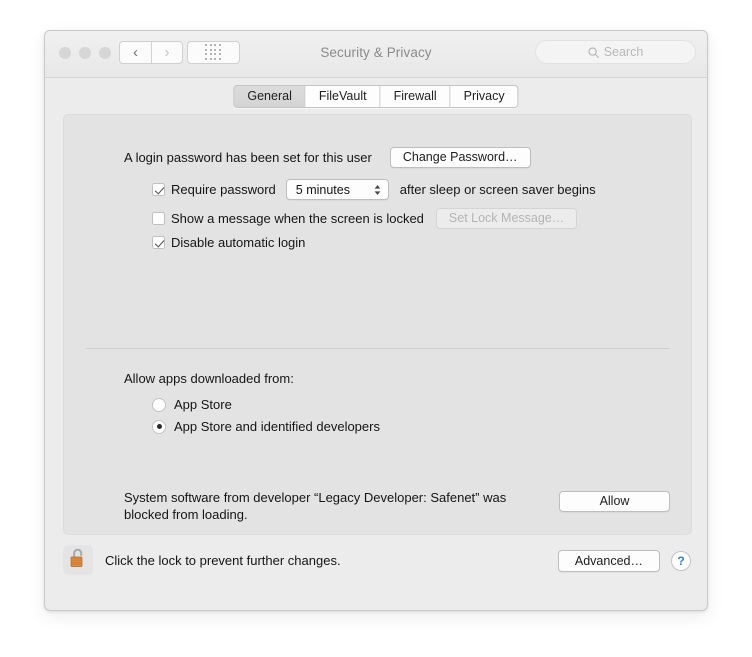  I want to click on chevron-updown-icon, so click(377, 190).